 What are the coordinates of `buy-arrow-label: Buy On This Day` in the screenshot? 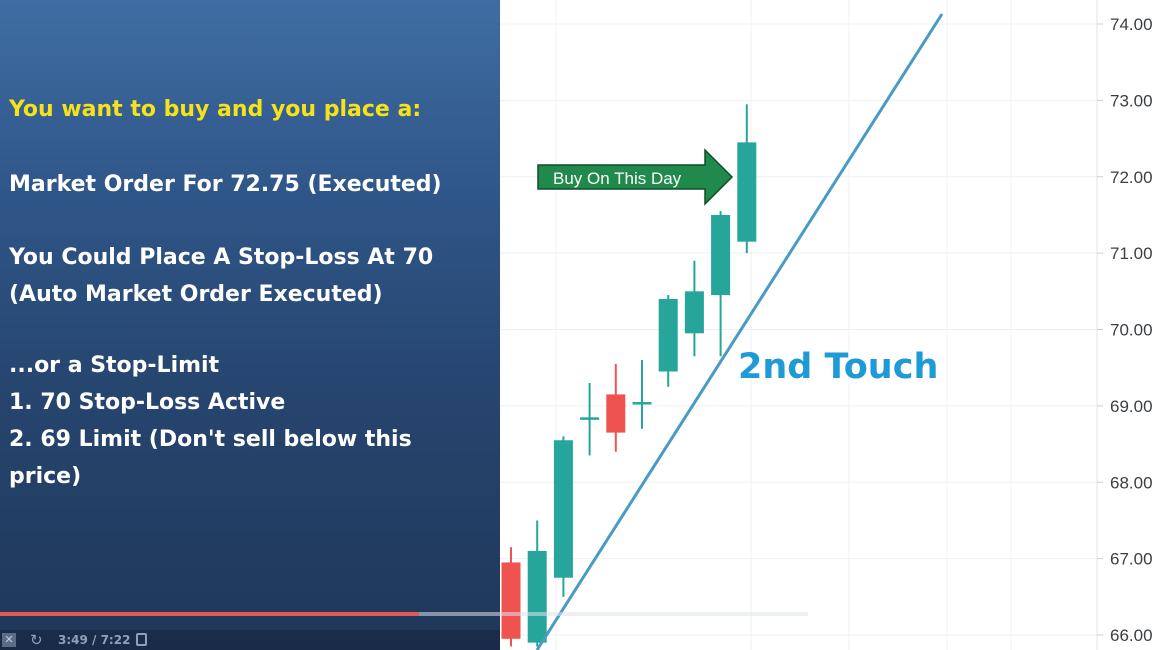 It's located at (617, 178).